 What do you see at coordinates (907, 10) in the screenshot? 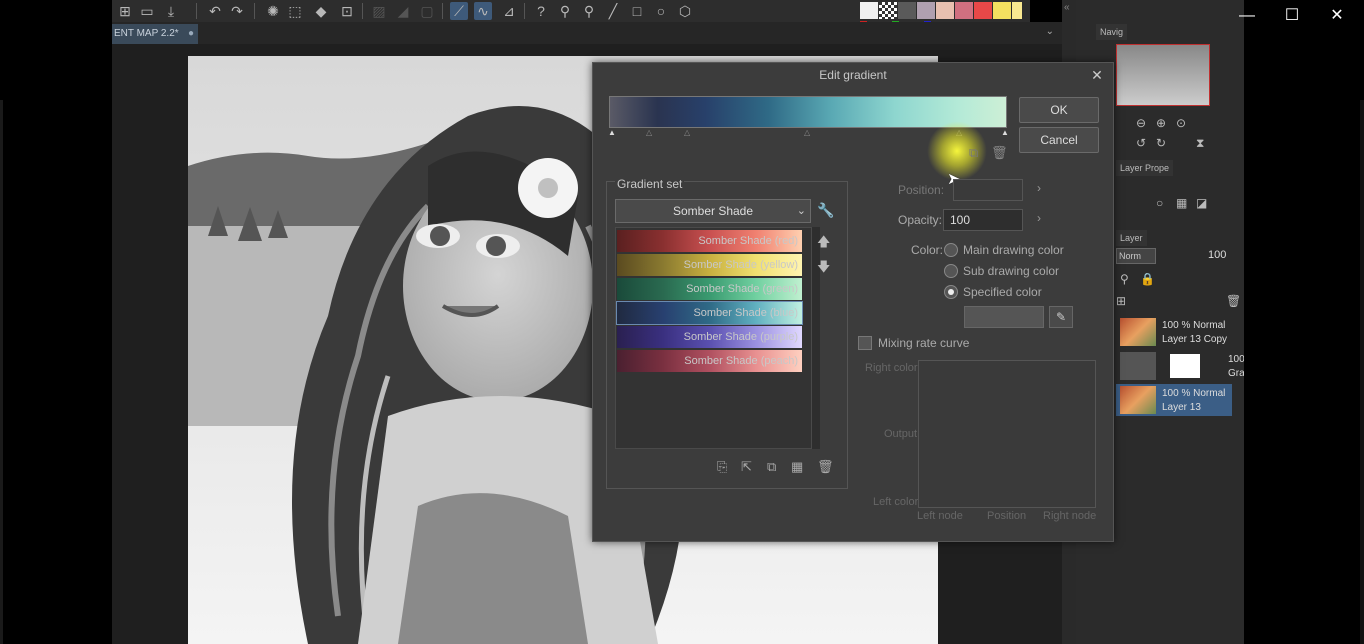
I see `swatch-gray` at bounding box center [907, 10].